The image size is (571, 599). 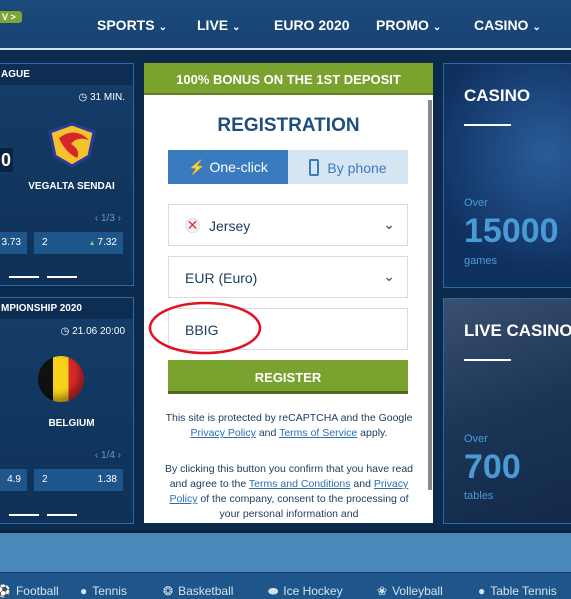 What do you see at coordinates (417, 591) in the screenshot?
I see `sport-label: Volleyball` at bounding box center [417, 591].